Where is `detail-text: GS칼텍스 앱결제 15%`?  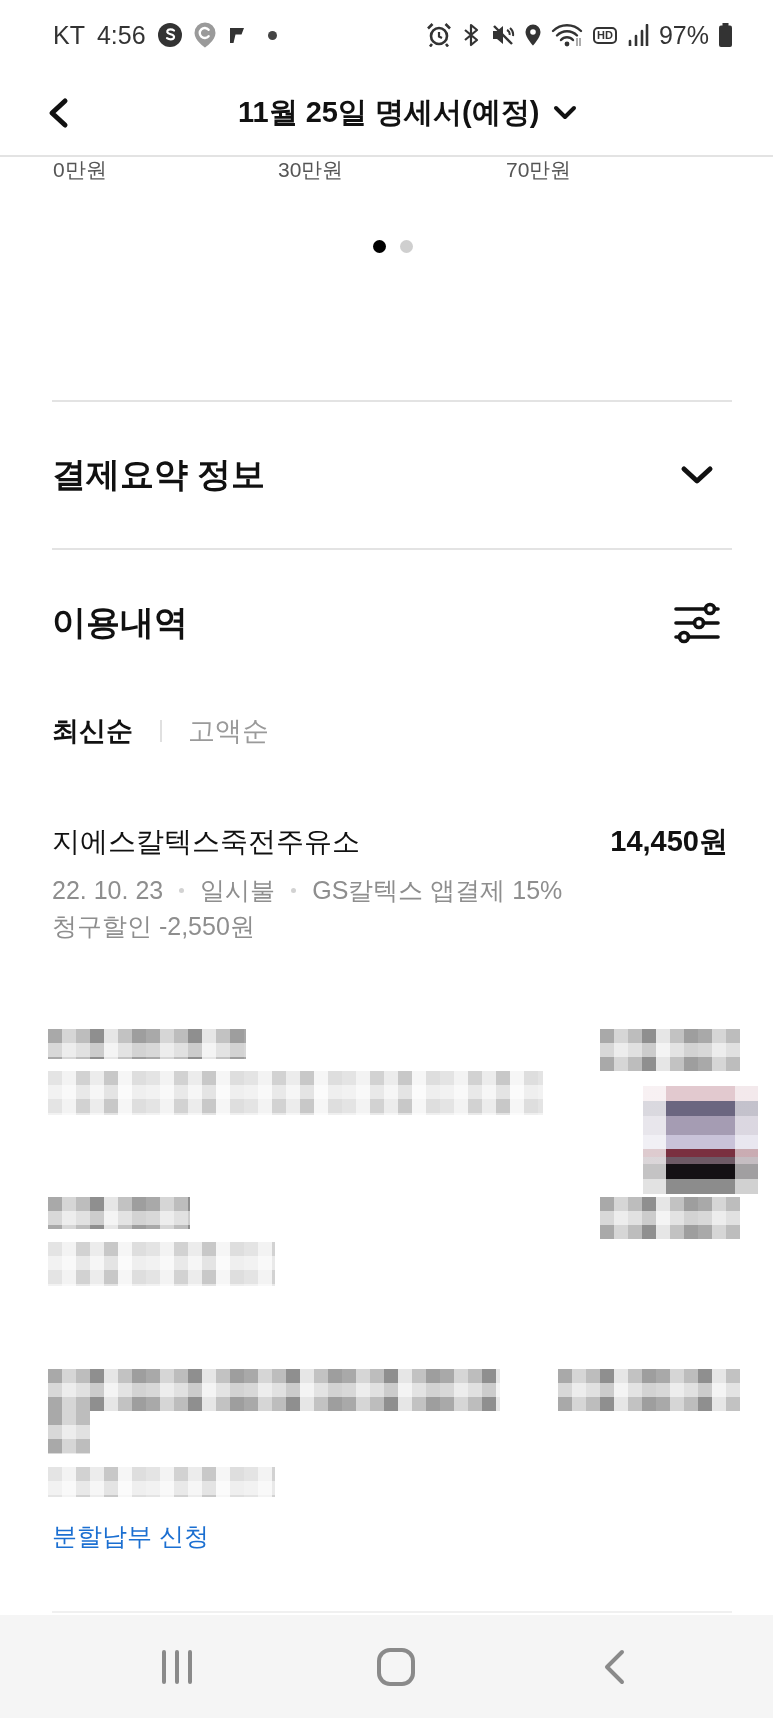 detail-text: GS칼텍스 앱결제 15% is located at coordinates (437, 890).